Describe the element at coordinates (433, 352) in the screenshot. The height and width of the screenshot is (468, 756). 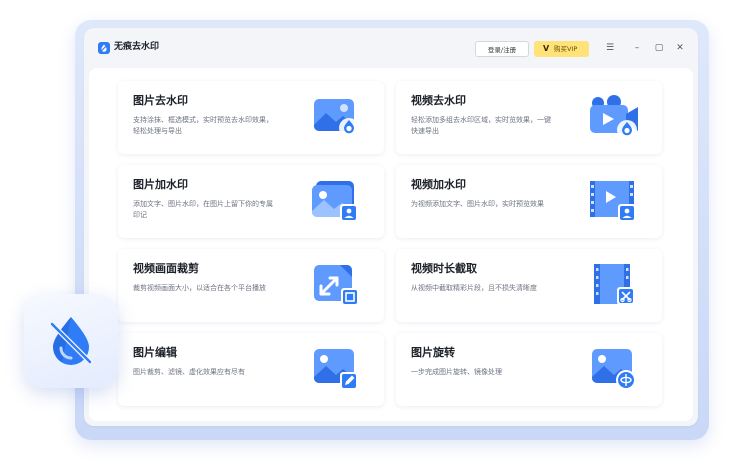
I see `feature-title: 图片旋转` at that location.